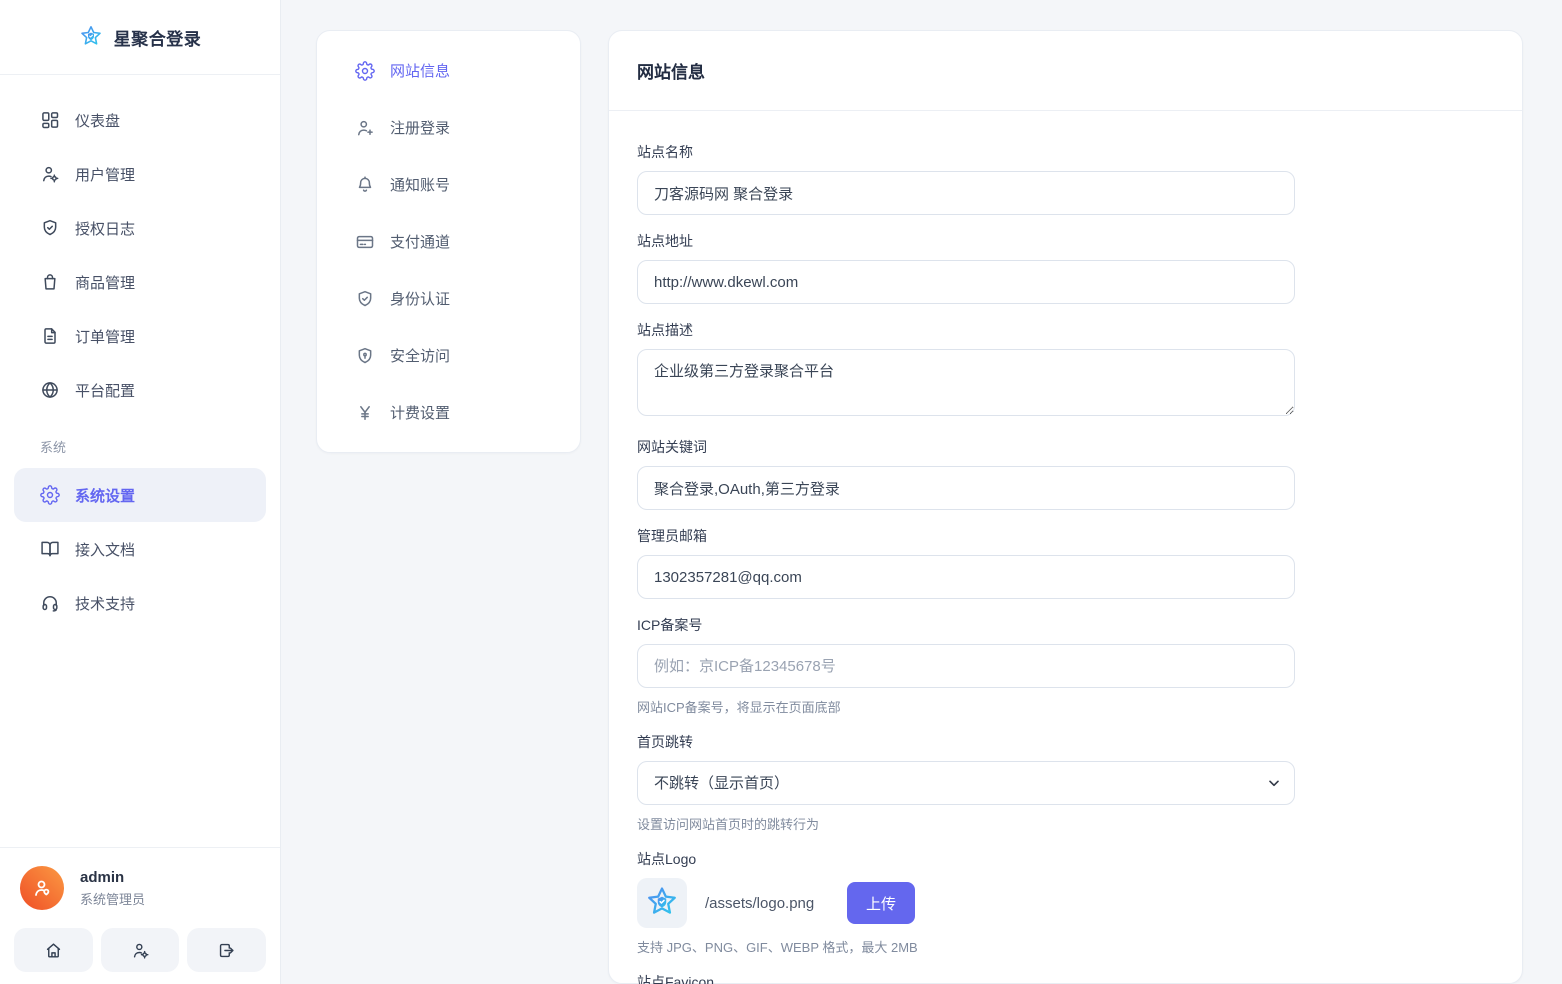  I want to click on sidebar-item-label: 接入文档, so click(105, 550).